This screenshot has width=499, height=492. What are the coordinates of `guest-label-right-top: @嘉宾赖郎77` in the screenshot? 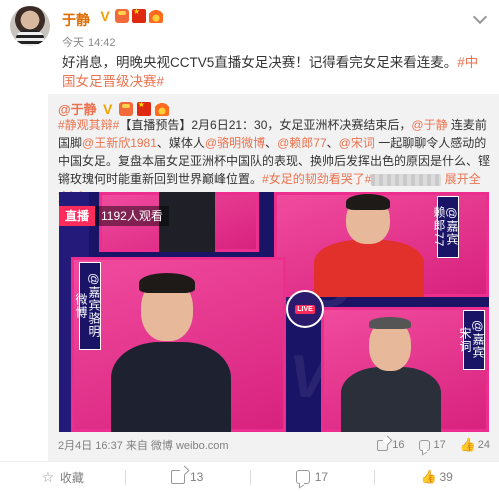 It's located at (445, 227).